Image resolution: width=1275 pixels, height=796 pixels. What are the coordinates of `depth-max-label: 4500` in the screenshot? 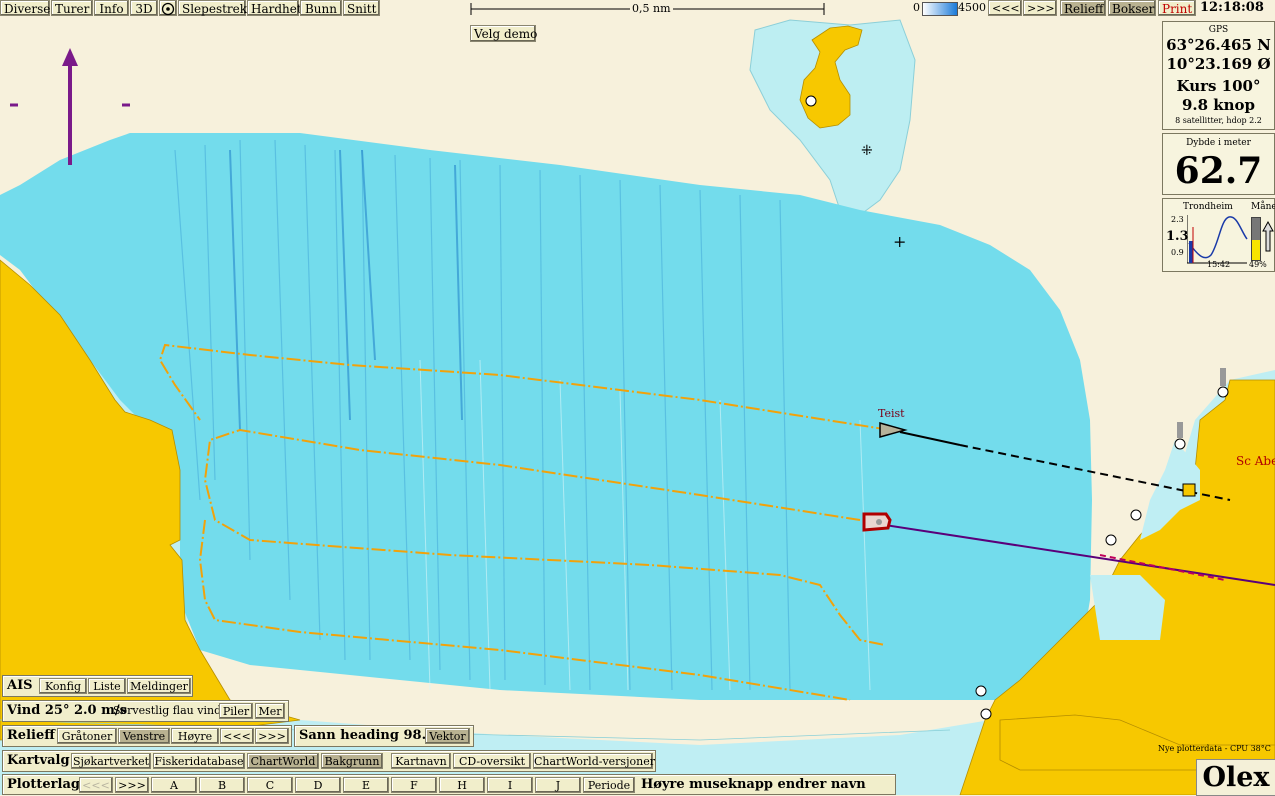 It's located at (972, 7).